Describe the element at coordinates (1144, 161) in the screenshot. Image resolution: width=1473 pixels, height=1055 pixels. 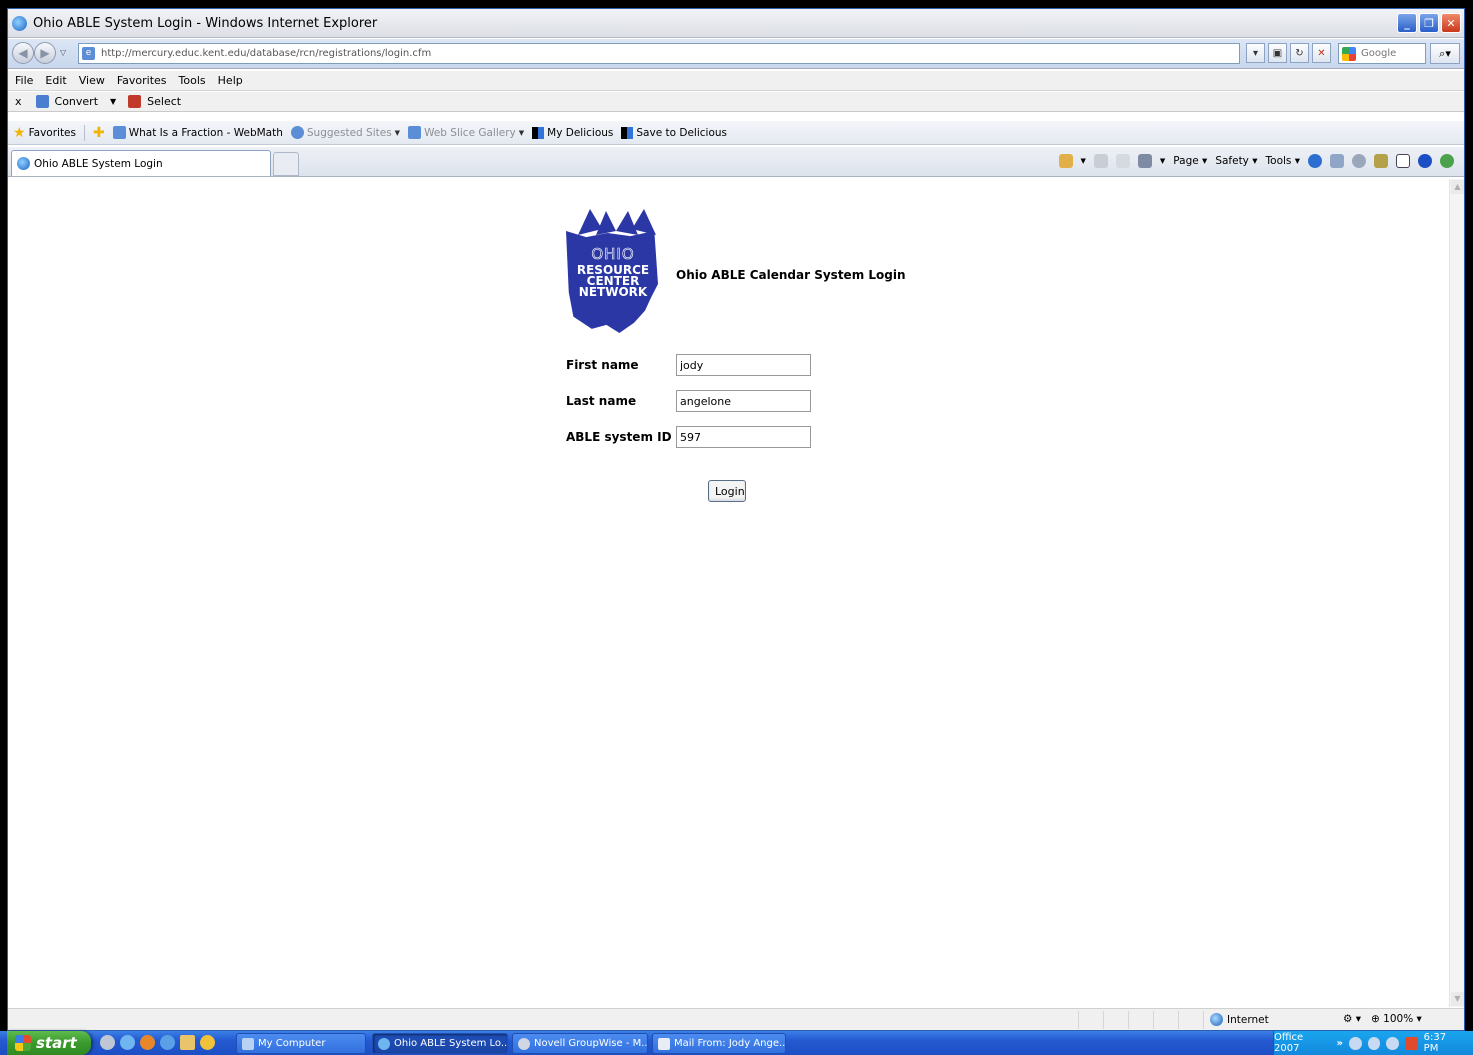
I see `print-icon` at that location.